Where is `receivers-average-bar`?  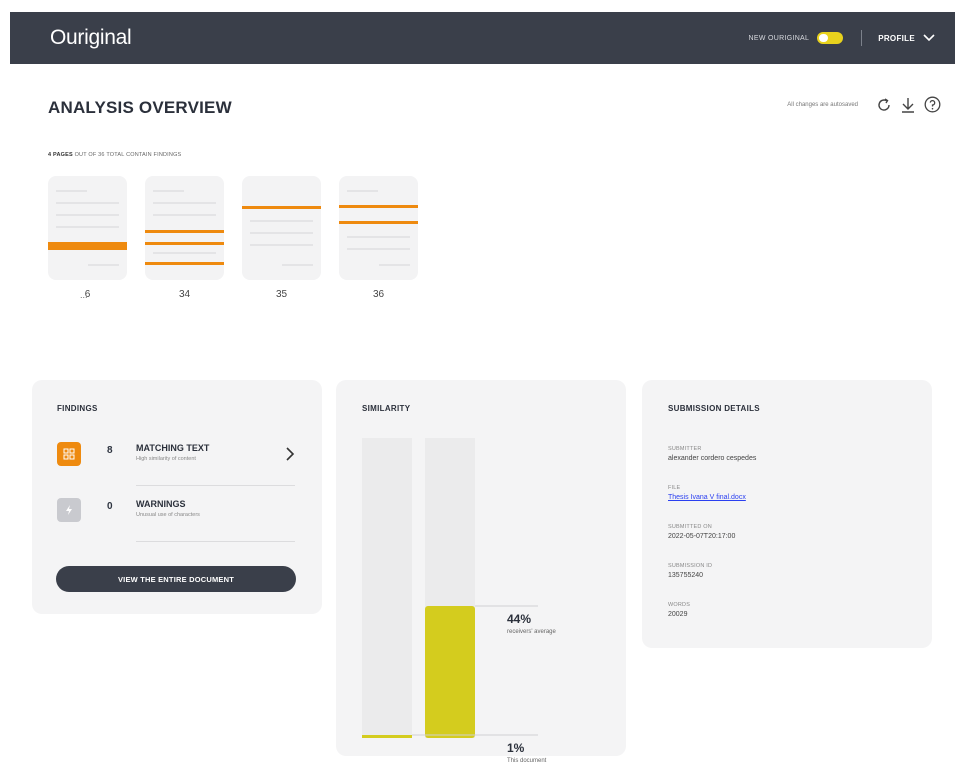
receivers-average-bar is located at coordinates (450, 672).